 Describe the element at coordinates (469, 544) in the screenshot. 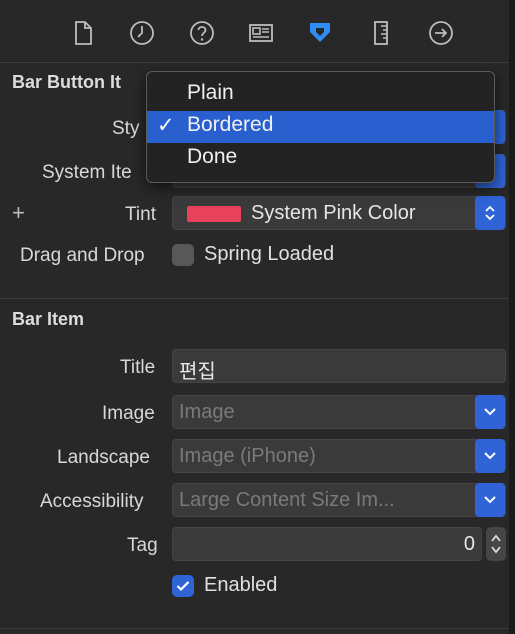

I see `tag-value: 0` at that location.